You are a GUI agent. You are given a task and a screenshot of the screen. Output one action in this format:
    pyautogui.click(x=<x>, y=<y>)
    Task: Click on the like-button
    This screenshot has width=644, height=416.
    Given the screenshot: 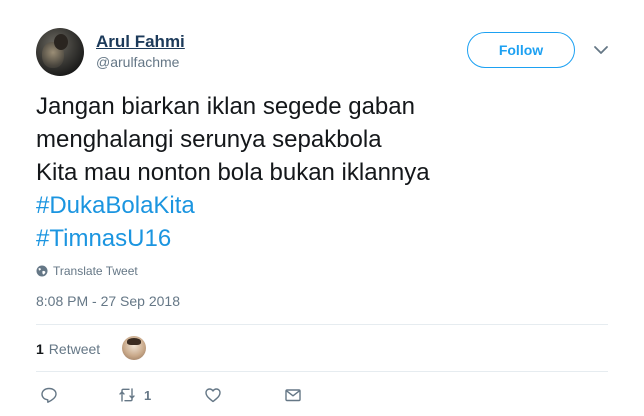 What is the action you would take?
    pyautogui.click(x=213, y=395)
    